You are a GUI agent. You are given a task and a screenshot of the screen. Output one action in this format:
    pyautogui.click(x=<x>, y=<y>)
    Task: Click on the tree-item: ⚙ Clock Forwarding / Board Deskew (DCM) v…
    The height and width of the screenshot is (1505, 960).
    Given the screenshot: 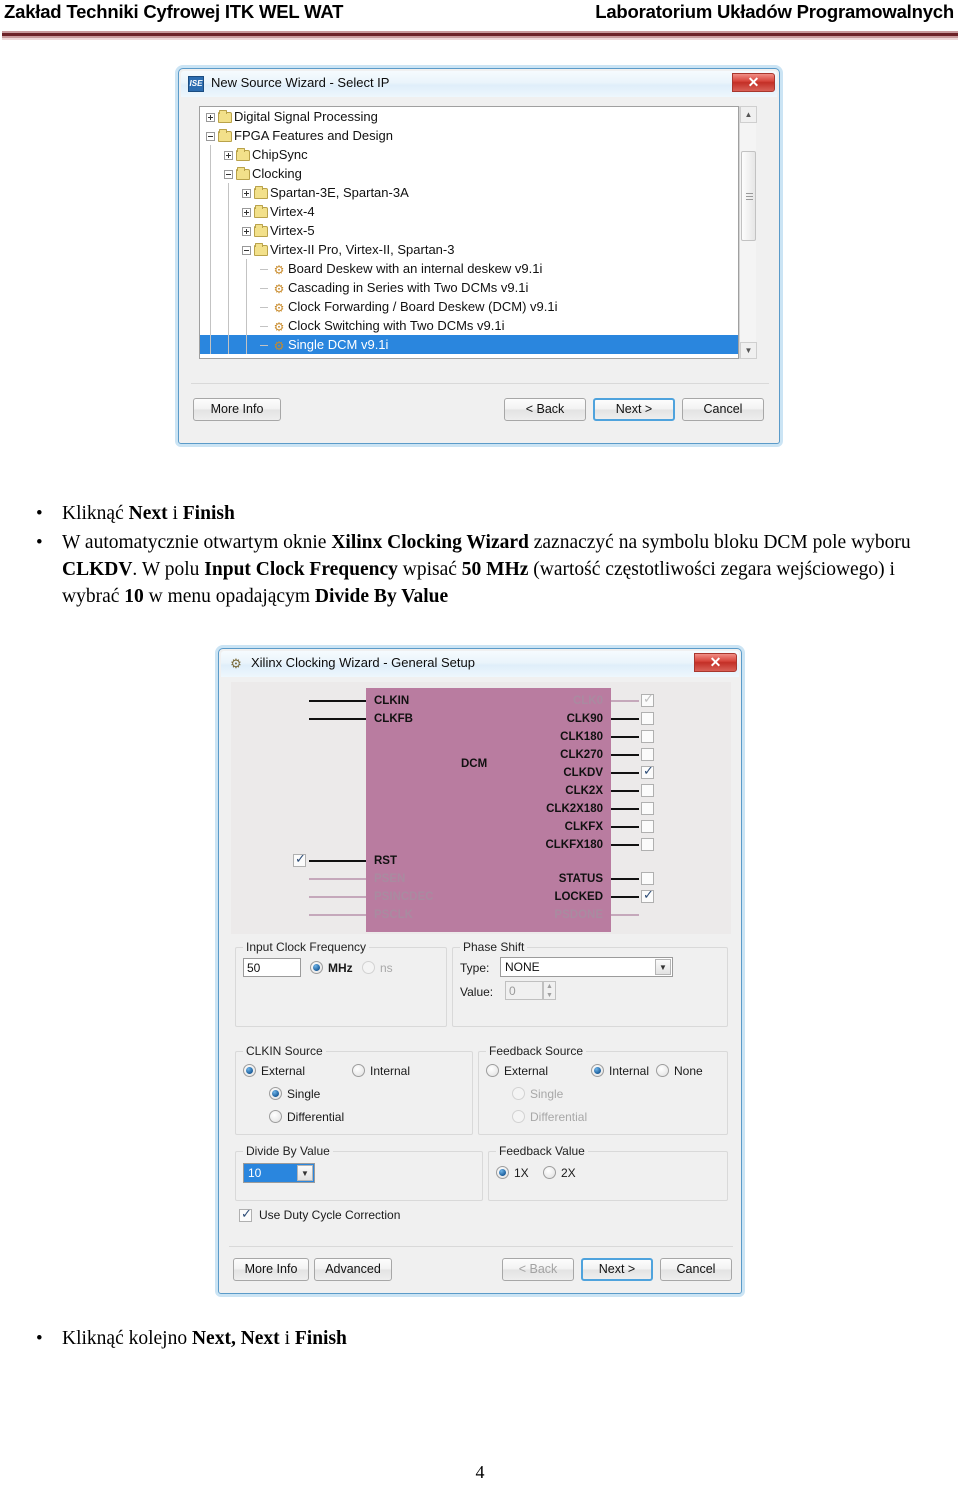 What is the action you would take?
    pyautogui.click(x=469, y=306)
    